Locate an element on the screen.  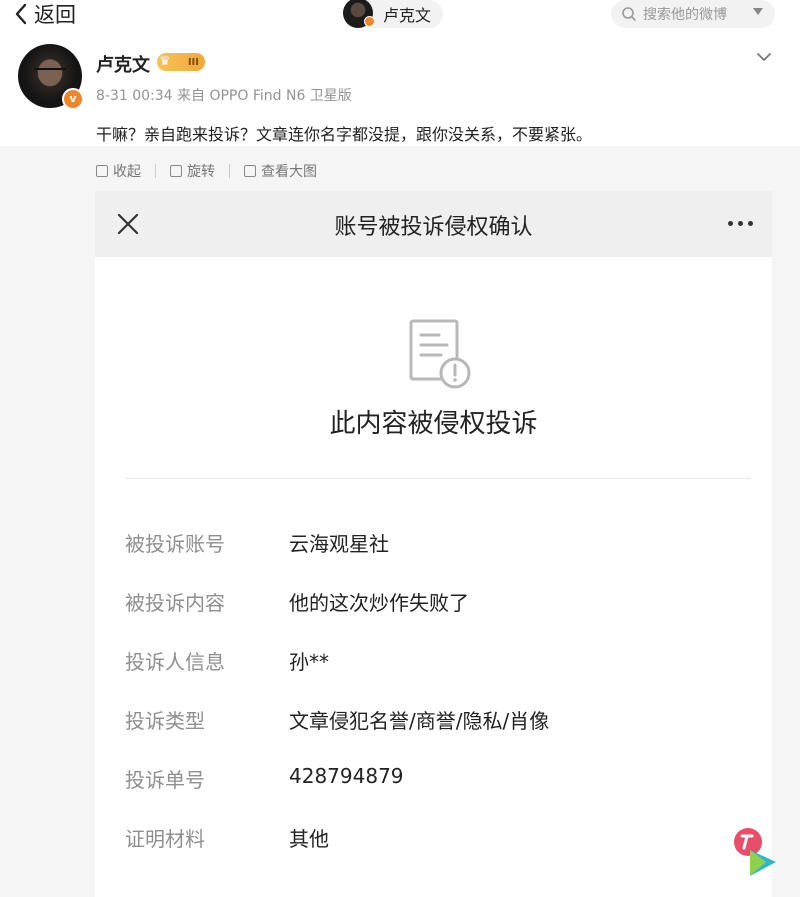
rotate-button: 旋转 is located at coordinates (192, 171).